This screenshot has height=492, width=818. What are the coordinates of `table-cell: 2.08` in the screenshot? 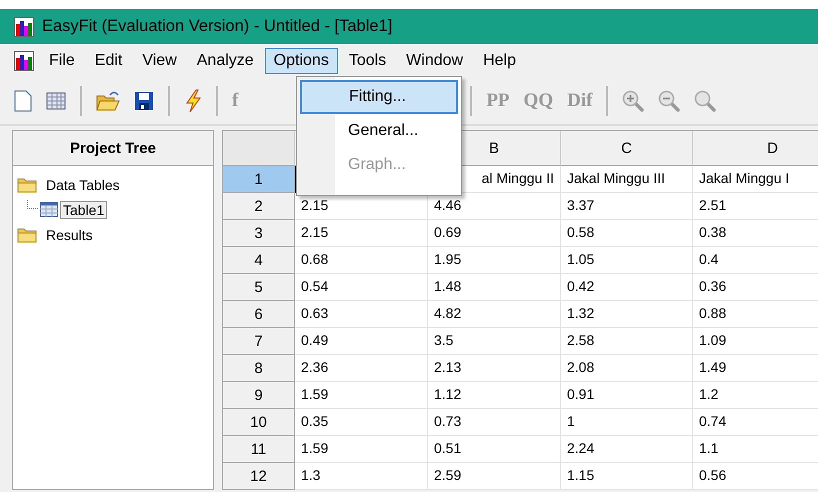 It's located at (627, 368).